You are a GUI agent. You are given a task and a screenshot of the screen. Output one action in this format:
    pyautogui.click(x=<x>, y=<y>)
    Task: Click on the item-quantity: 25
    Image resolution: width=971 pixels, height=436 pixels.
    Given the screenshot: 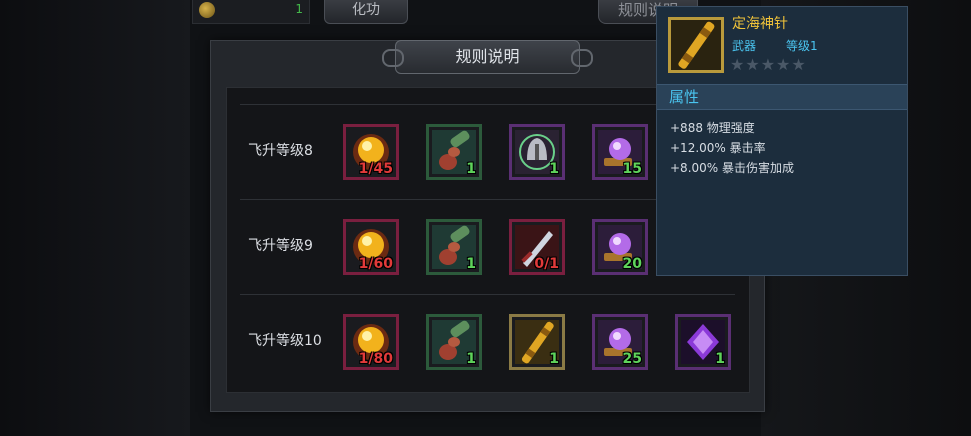 What is the action you would take?
    pyautogui.click(x=632, y=359)
    